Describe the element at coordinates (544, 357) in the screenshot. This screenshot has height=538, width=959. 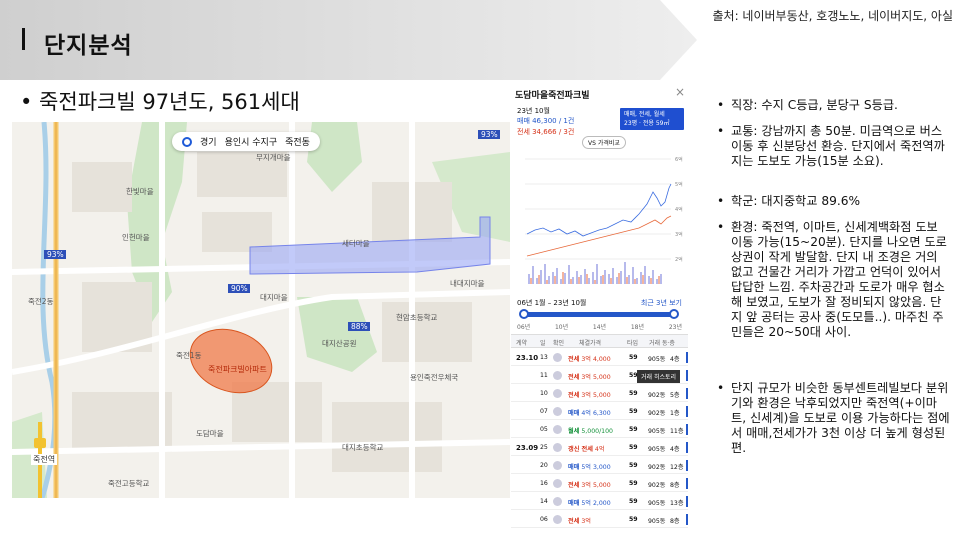
I see `trade-day: 13` at that location.